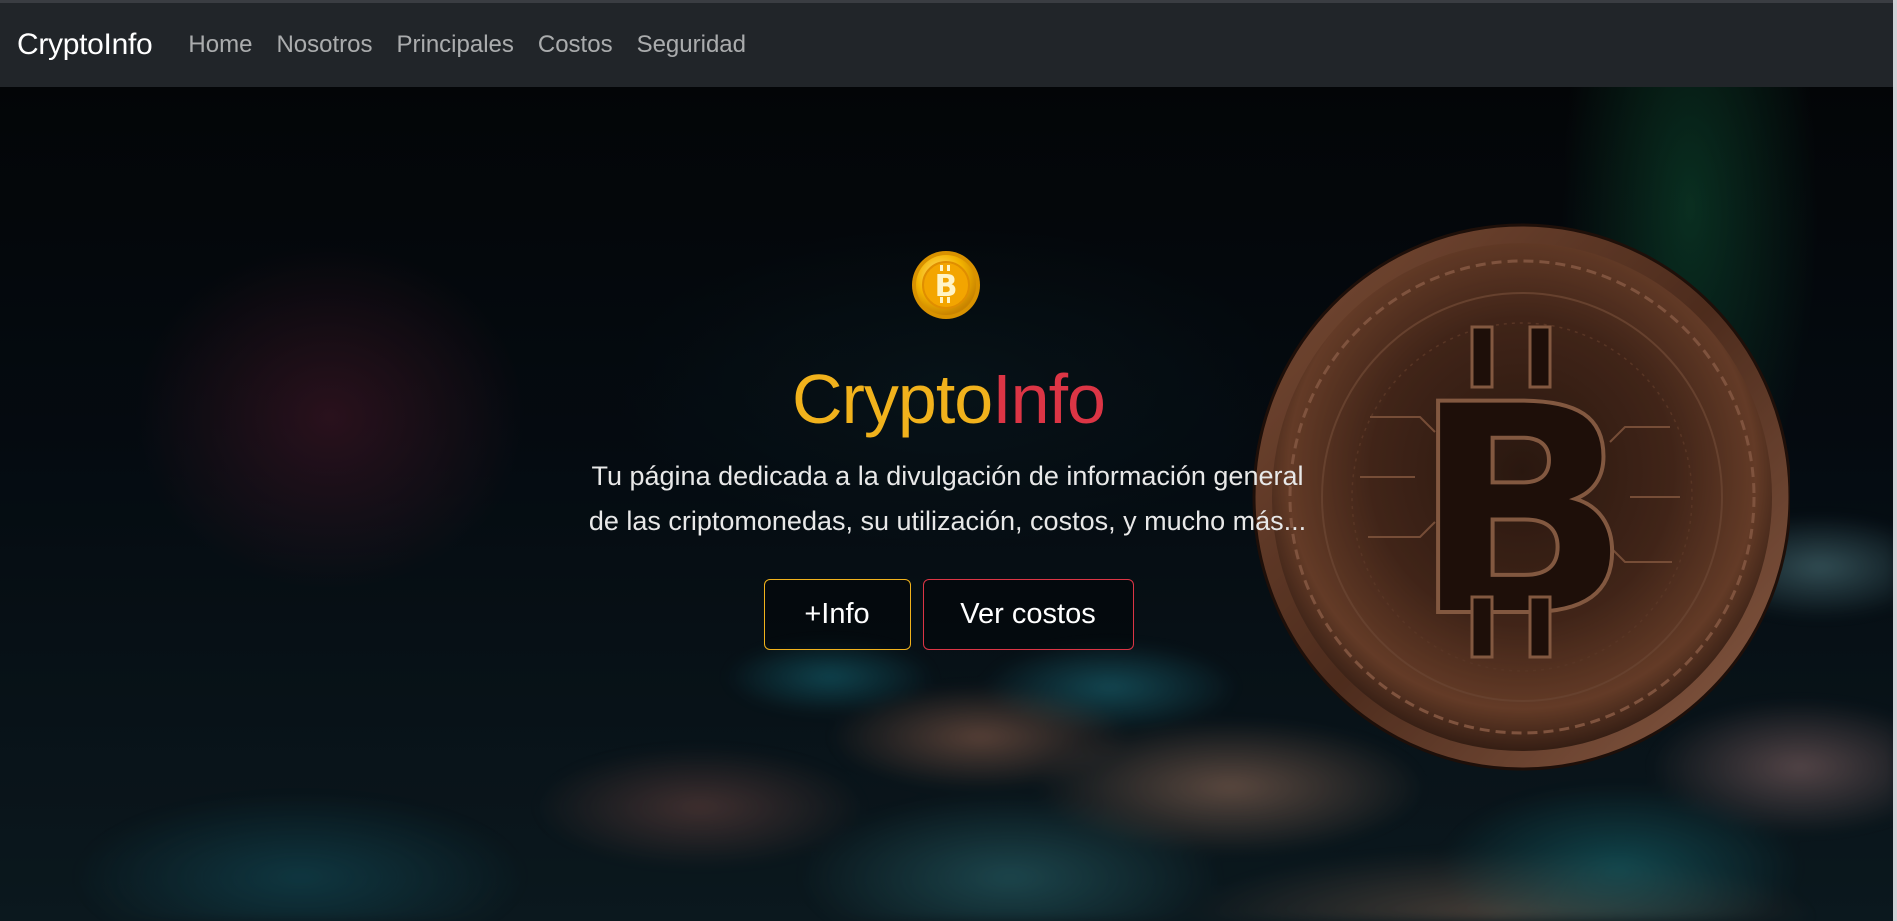  What do you see at coordinates (1895, 460) in the screenshot?
I see `window-scrollbar` at bounding box center [1895, 460].